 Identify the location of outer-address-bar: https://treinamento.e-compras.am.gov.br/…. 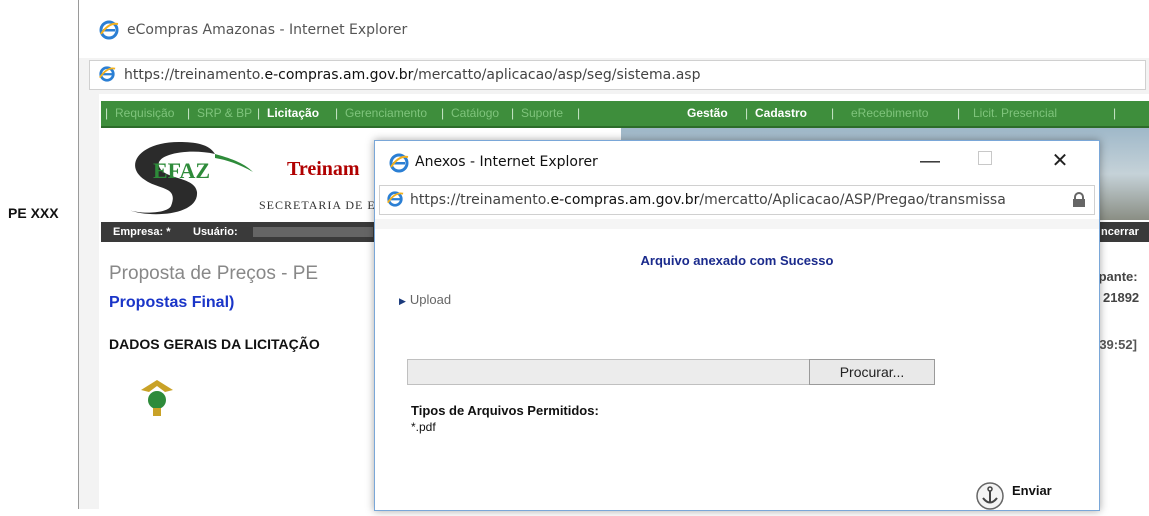
(617, 75).